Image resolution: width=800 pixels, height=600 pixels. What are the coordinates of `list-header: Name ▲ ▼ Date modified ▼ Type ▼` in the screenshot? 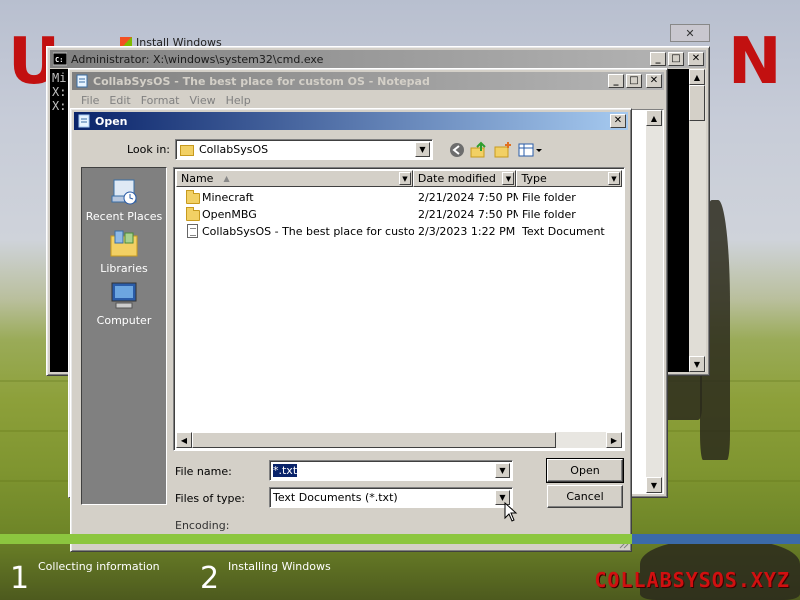 It's located at (399, 178).